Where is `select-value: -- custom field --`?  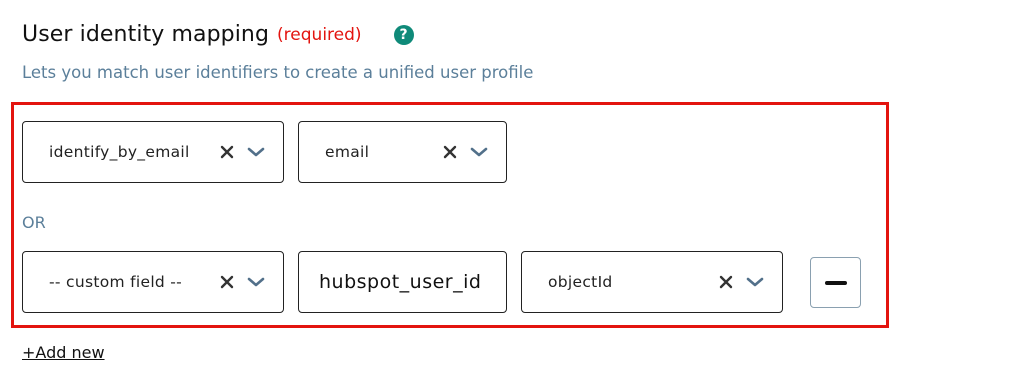 select-value: -- custom field -- is located at coordinates (116, 282).